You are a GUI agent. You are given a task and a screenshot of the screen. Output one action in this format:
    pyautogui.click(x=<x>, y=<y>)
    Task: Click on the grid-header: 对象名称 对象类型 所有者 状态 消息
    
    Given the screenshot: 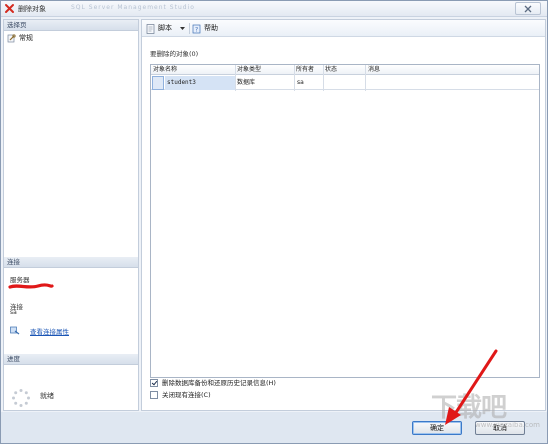 What is the action you would take?
    pyautogui.click(x=345, y=70)
    